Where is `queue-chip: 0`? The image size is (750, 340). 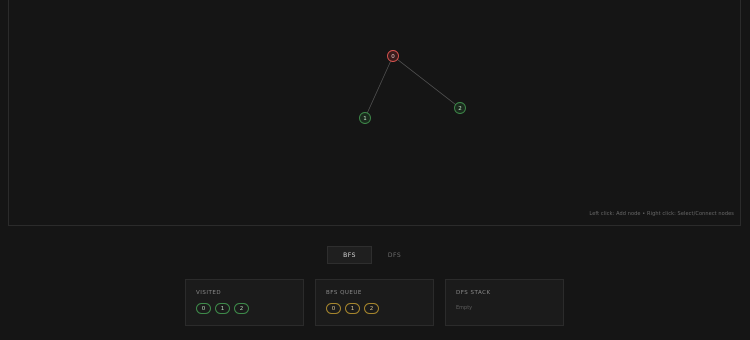 queue-chip: 0 is located at coordinates (333, 308).